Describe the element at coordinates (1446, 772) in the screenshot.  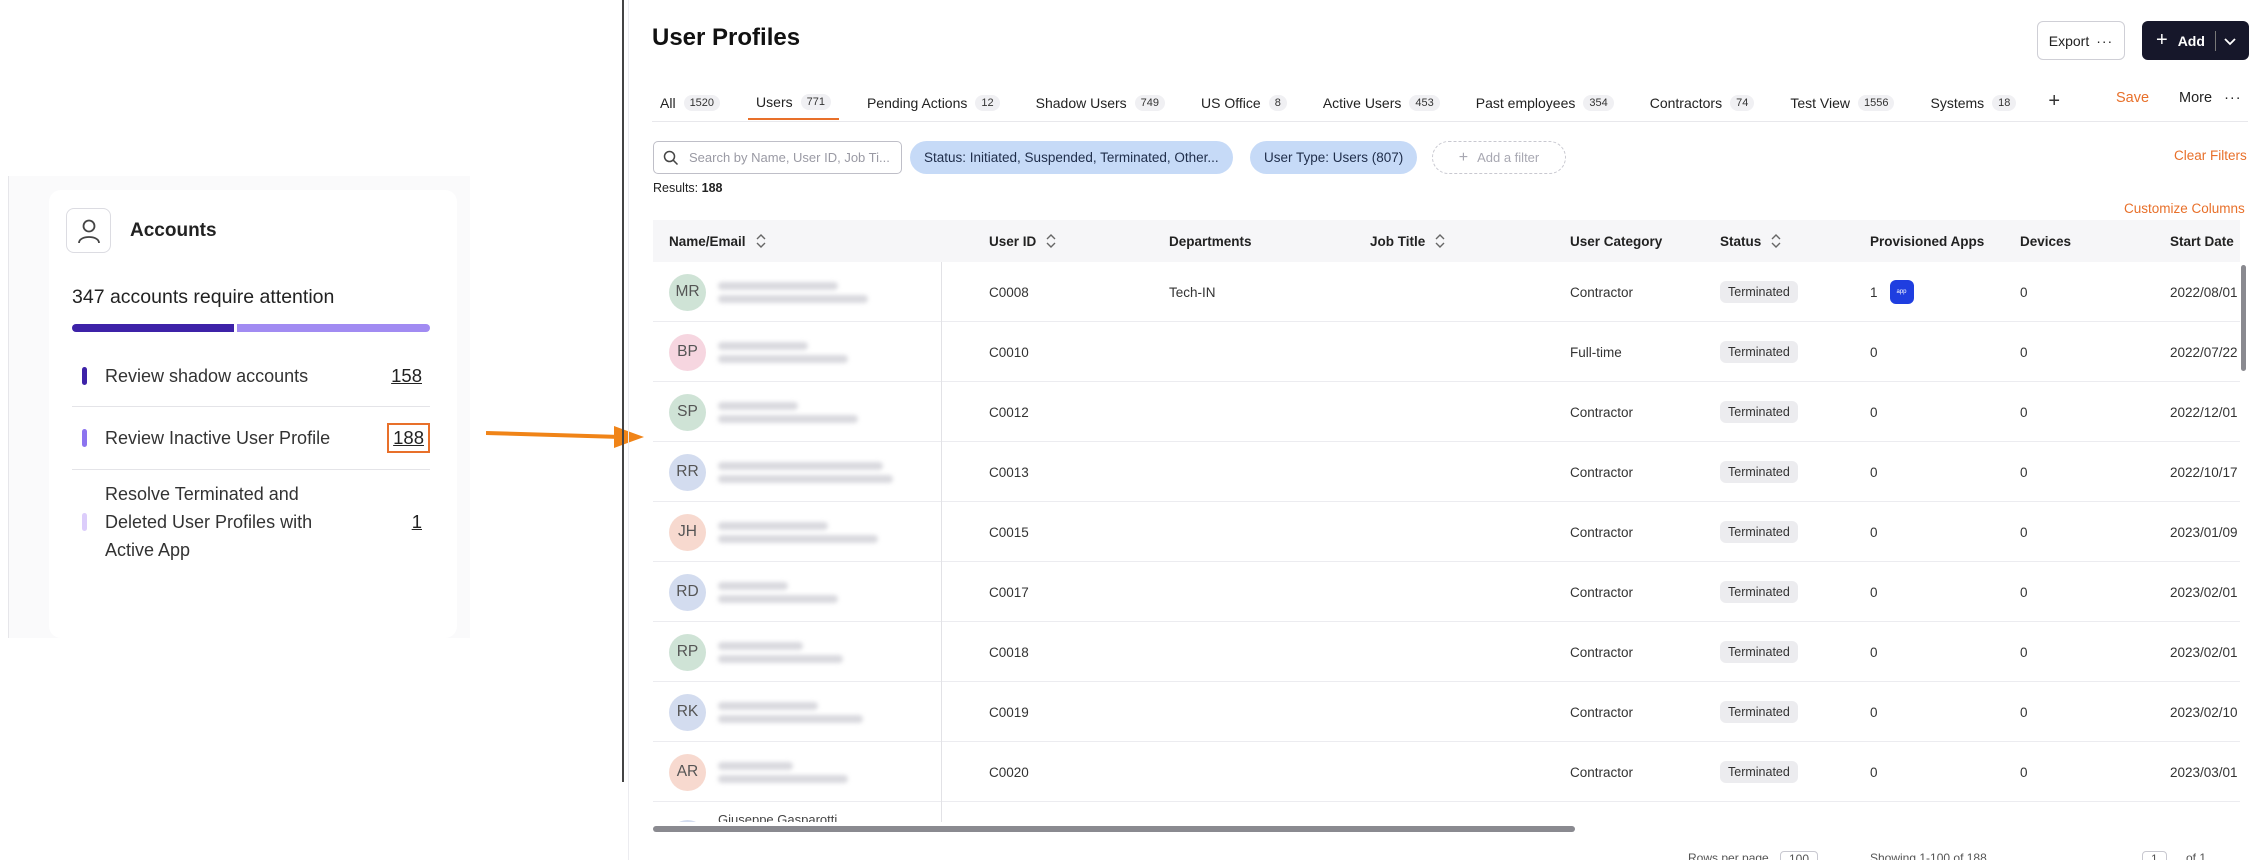
I see `table-row: AR C0020 Contractor Terminated 0 0 2023/03/01` at that location.